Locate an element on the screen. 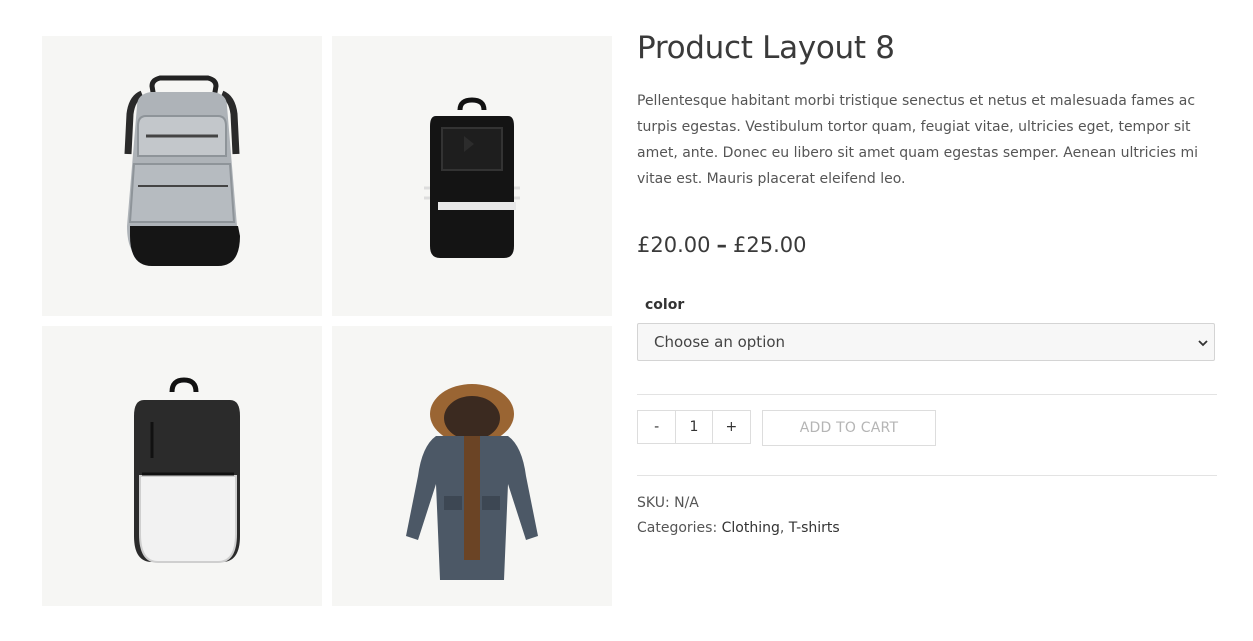 This screenshot has width=1253, height=641. sku-line: SKU: N/A is located at coordinates (738, 503).